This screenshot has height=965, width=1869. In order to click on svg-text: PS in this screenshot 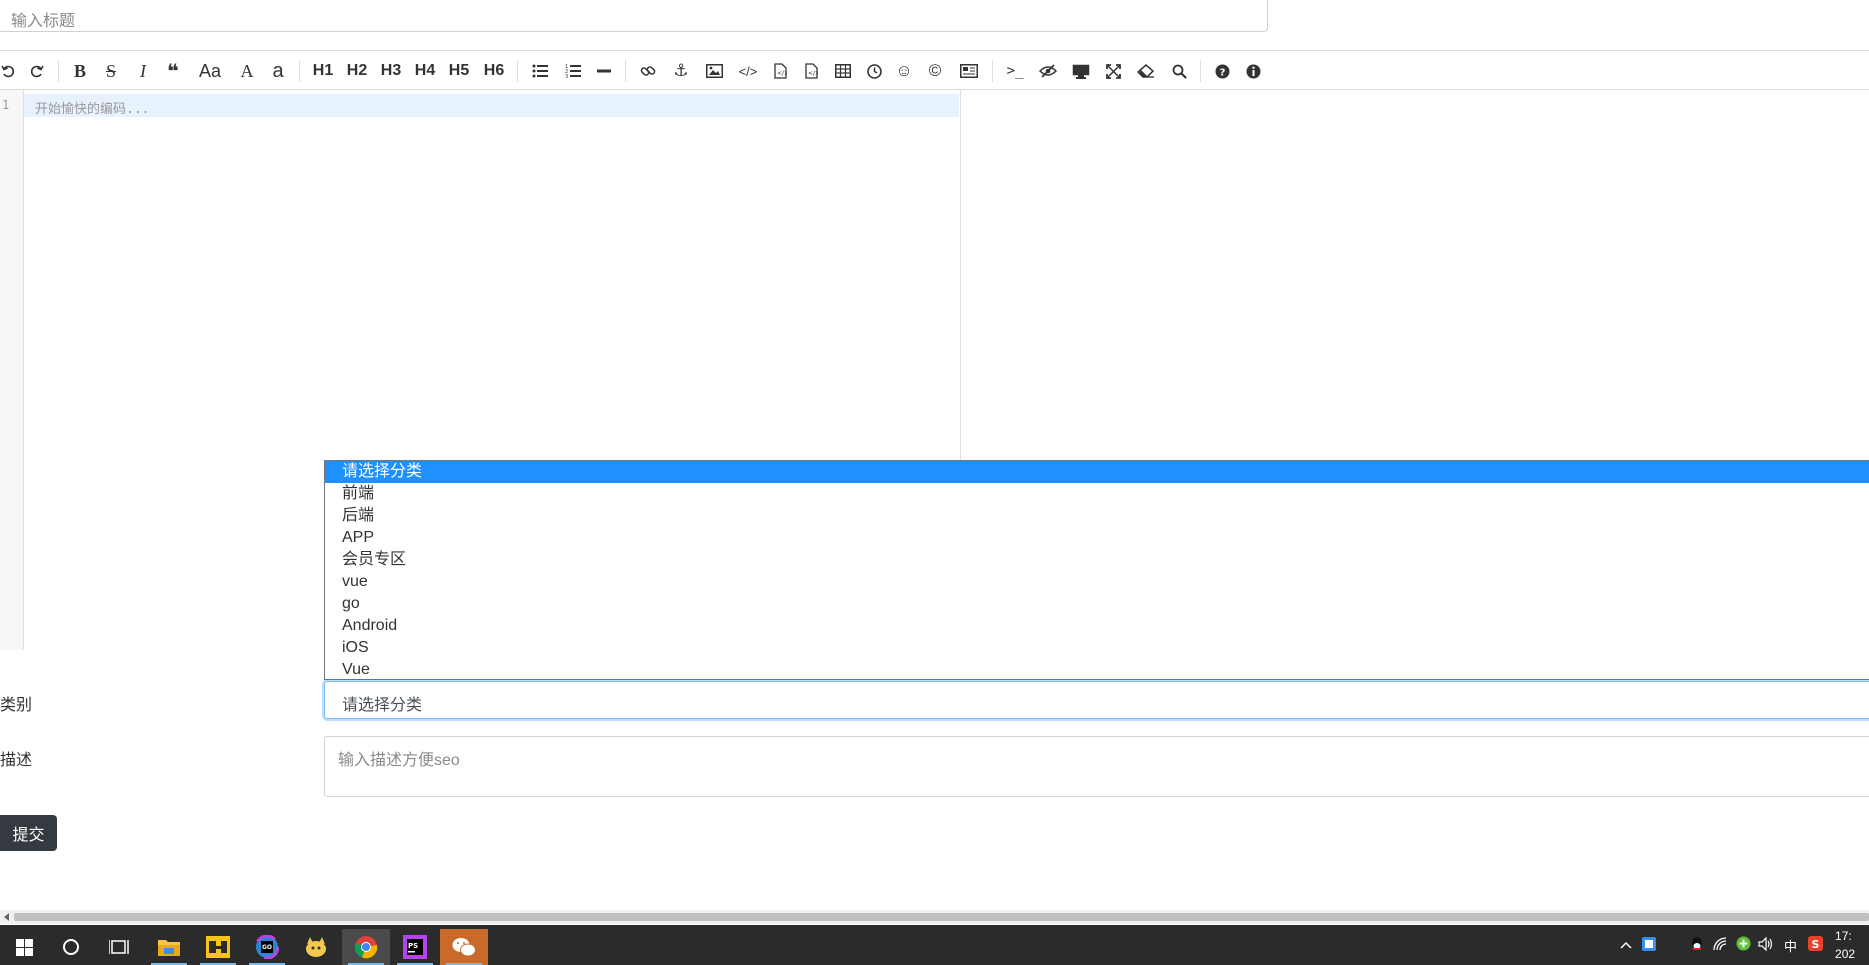, I will do `click(413, 946)`.